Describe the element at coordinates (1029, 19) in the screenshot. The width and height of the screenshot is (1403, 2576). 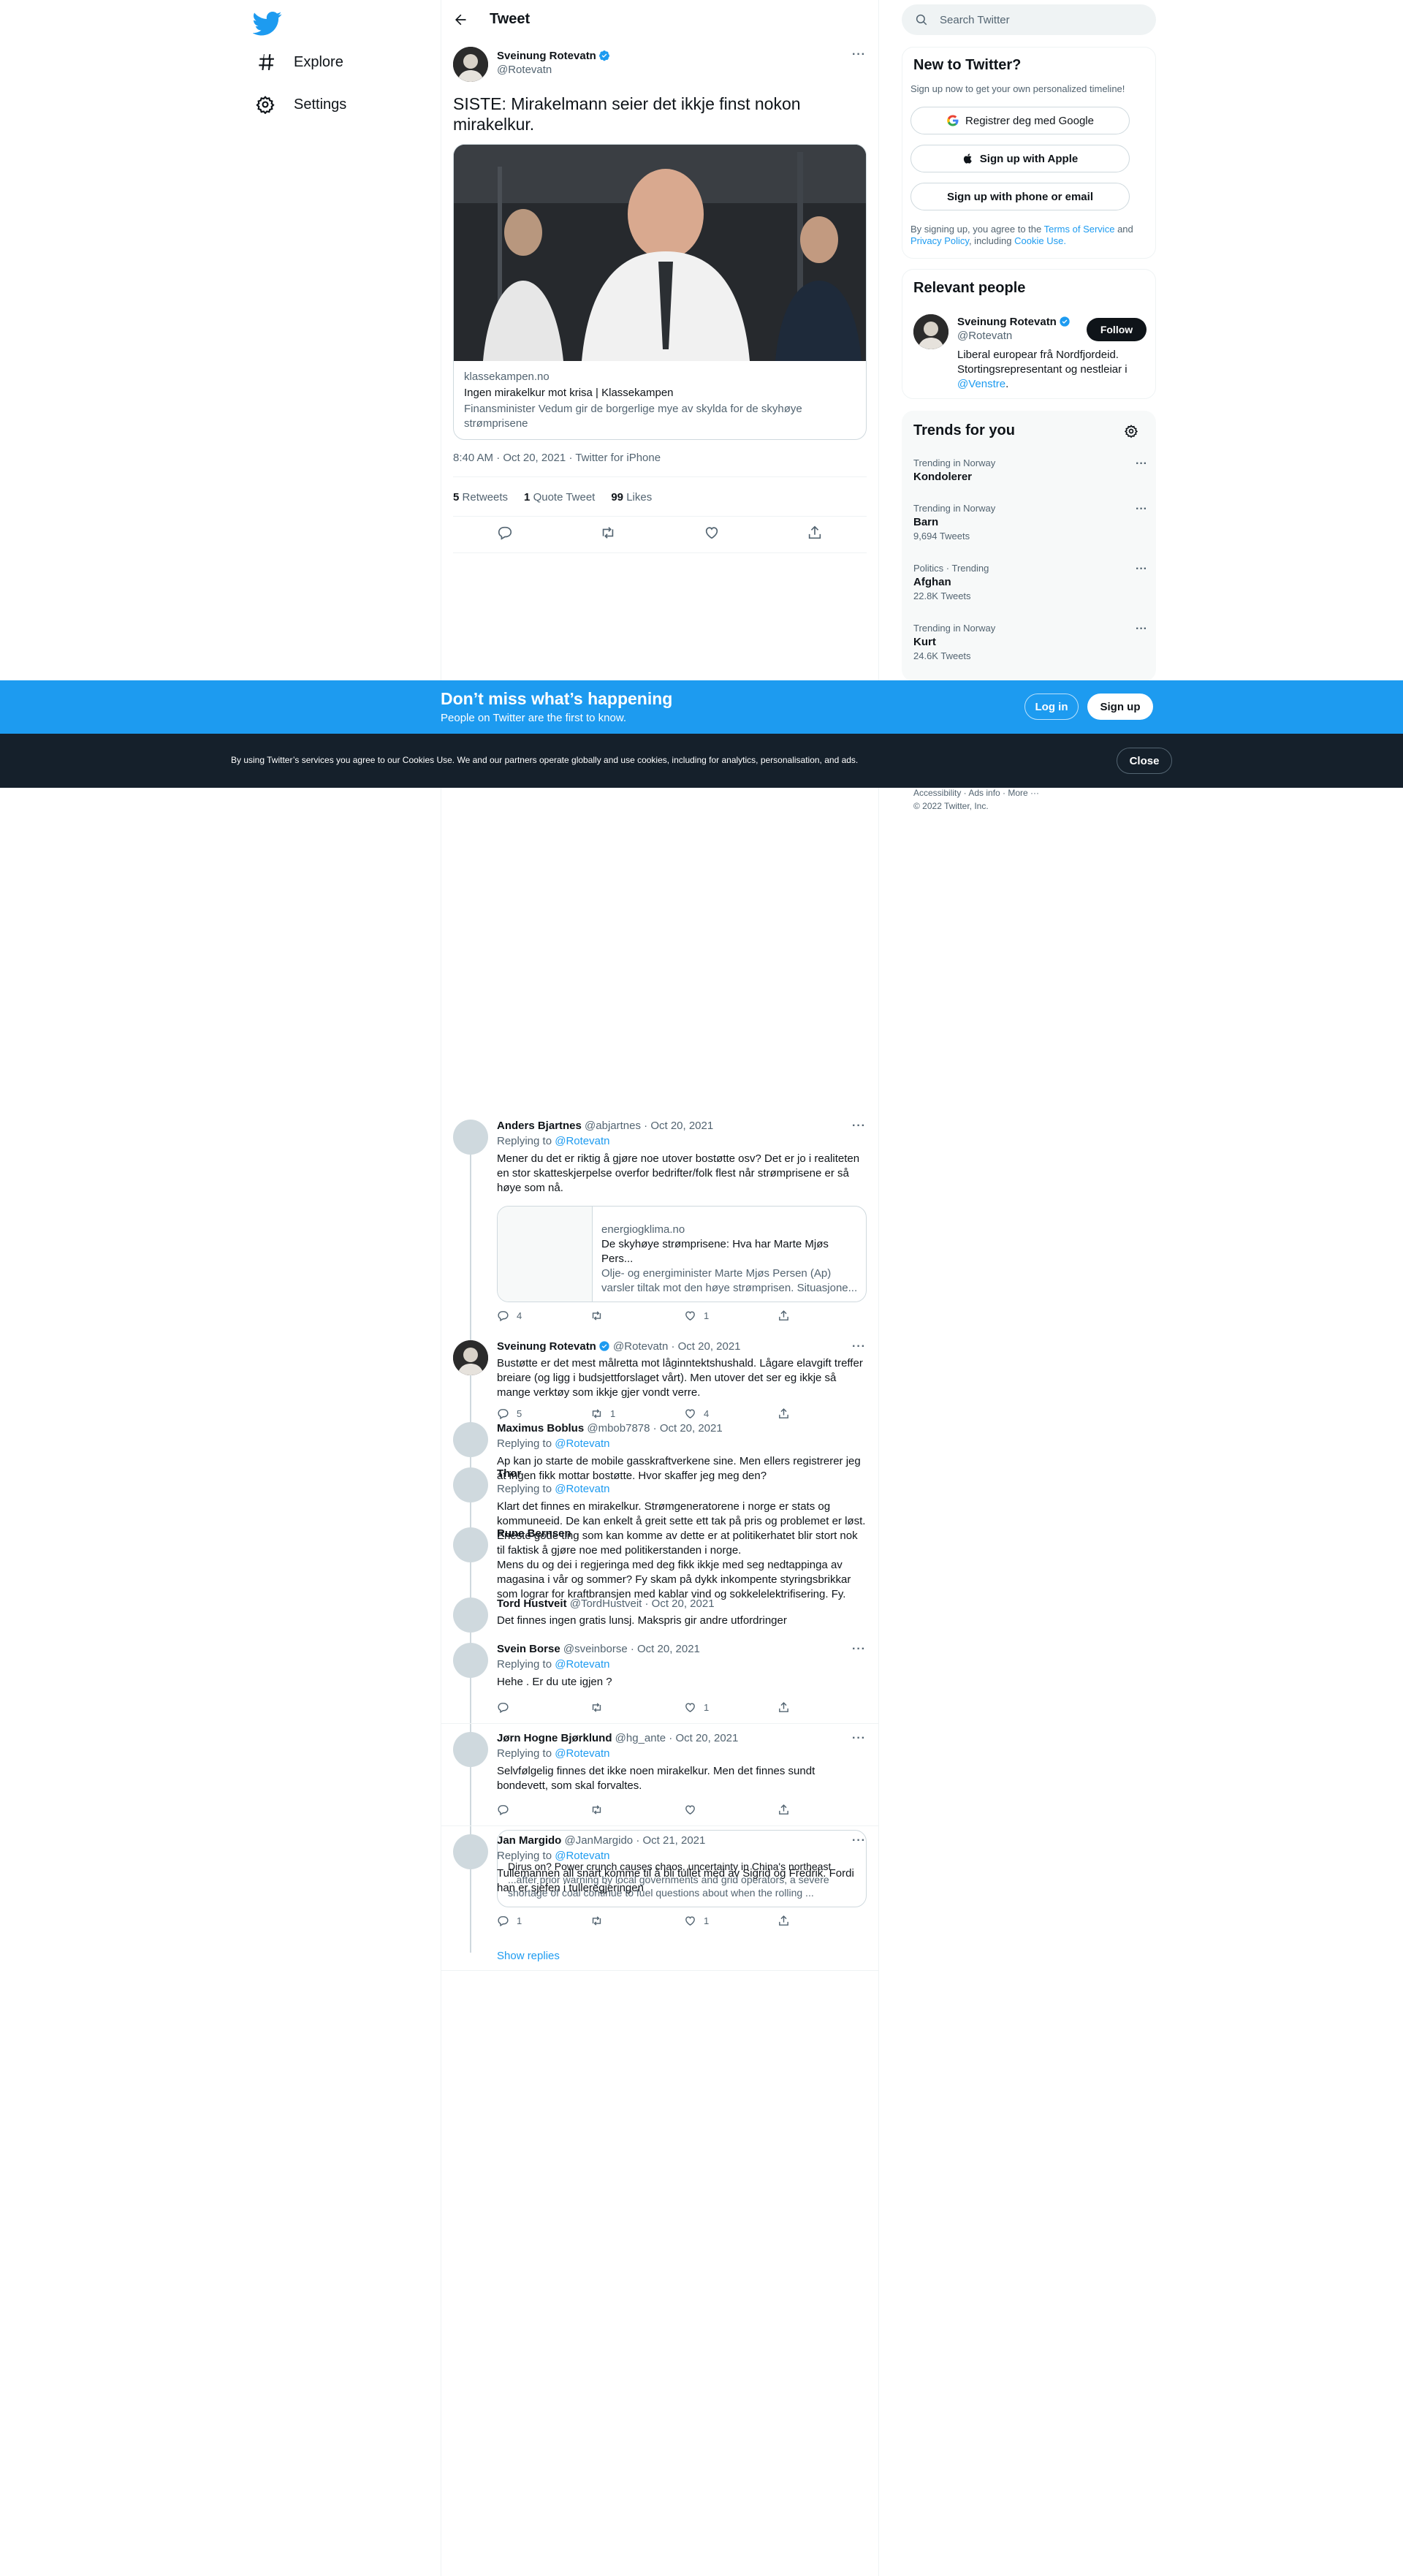
I see `search-bar: Search Twitter` at that location.